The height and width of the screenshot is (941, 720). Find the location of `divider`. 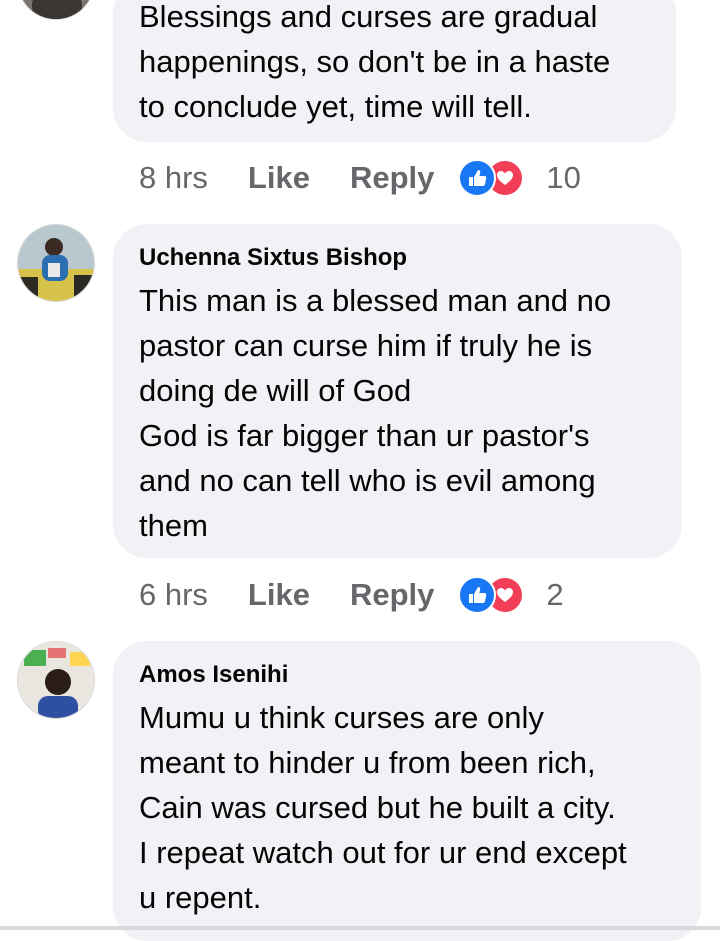

divider is located at coordinates (360, 928).